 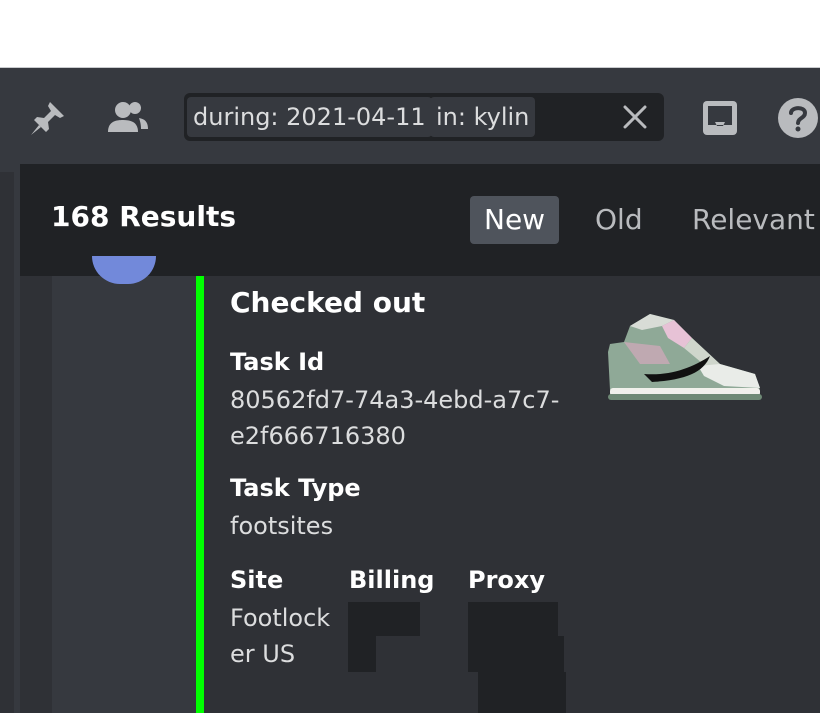 What do you see at coordinates (483, 117) in the screenshot?
I see `search-chip-channel: in: kylin` at bounding box center [483, 117].